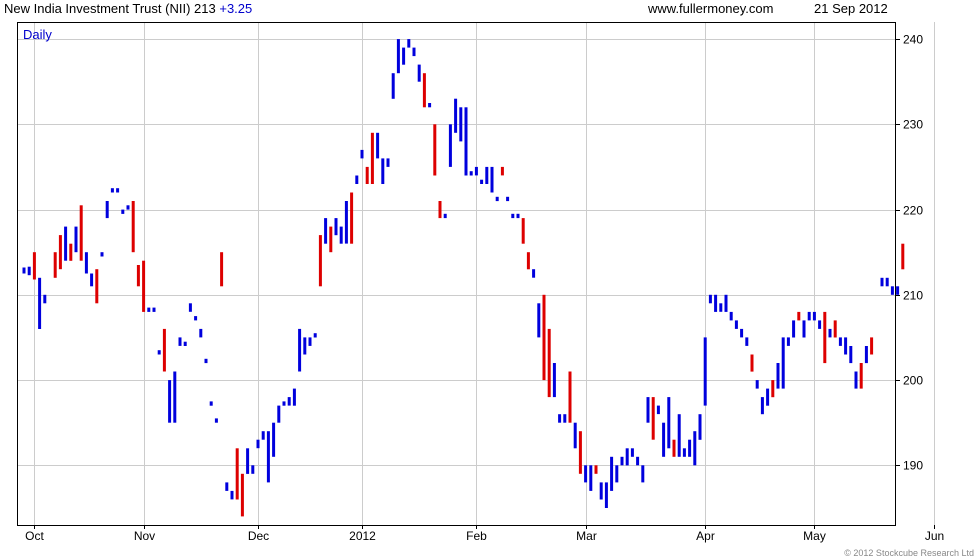  I want to click on copyright-notice: © 2012 Stockcube Research Ltd, so click(909, 553).